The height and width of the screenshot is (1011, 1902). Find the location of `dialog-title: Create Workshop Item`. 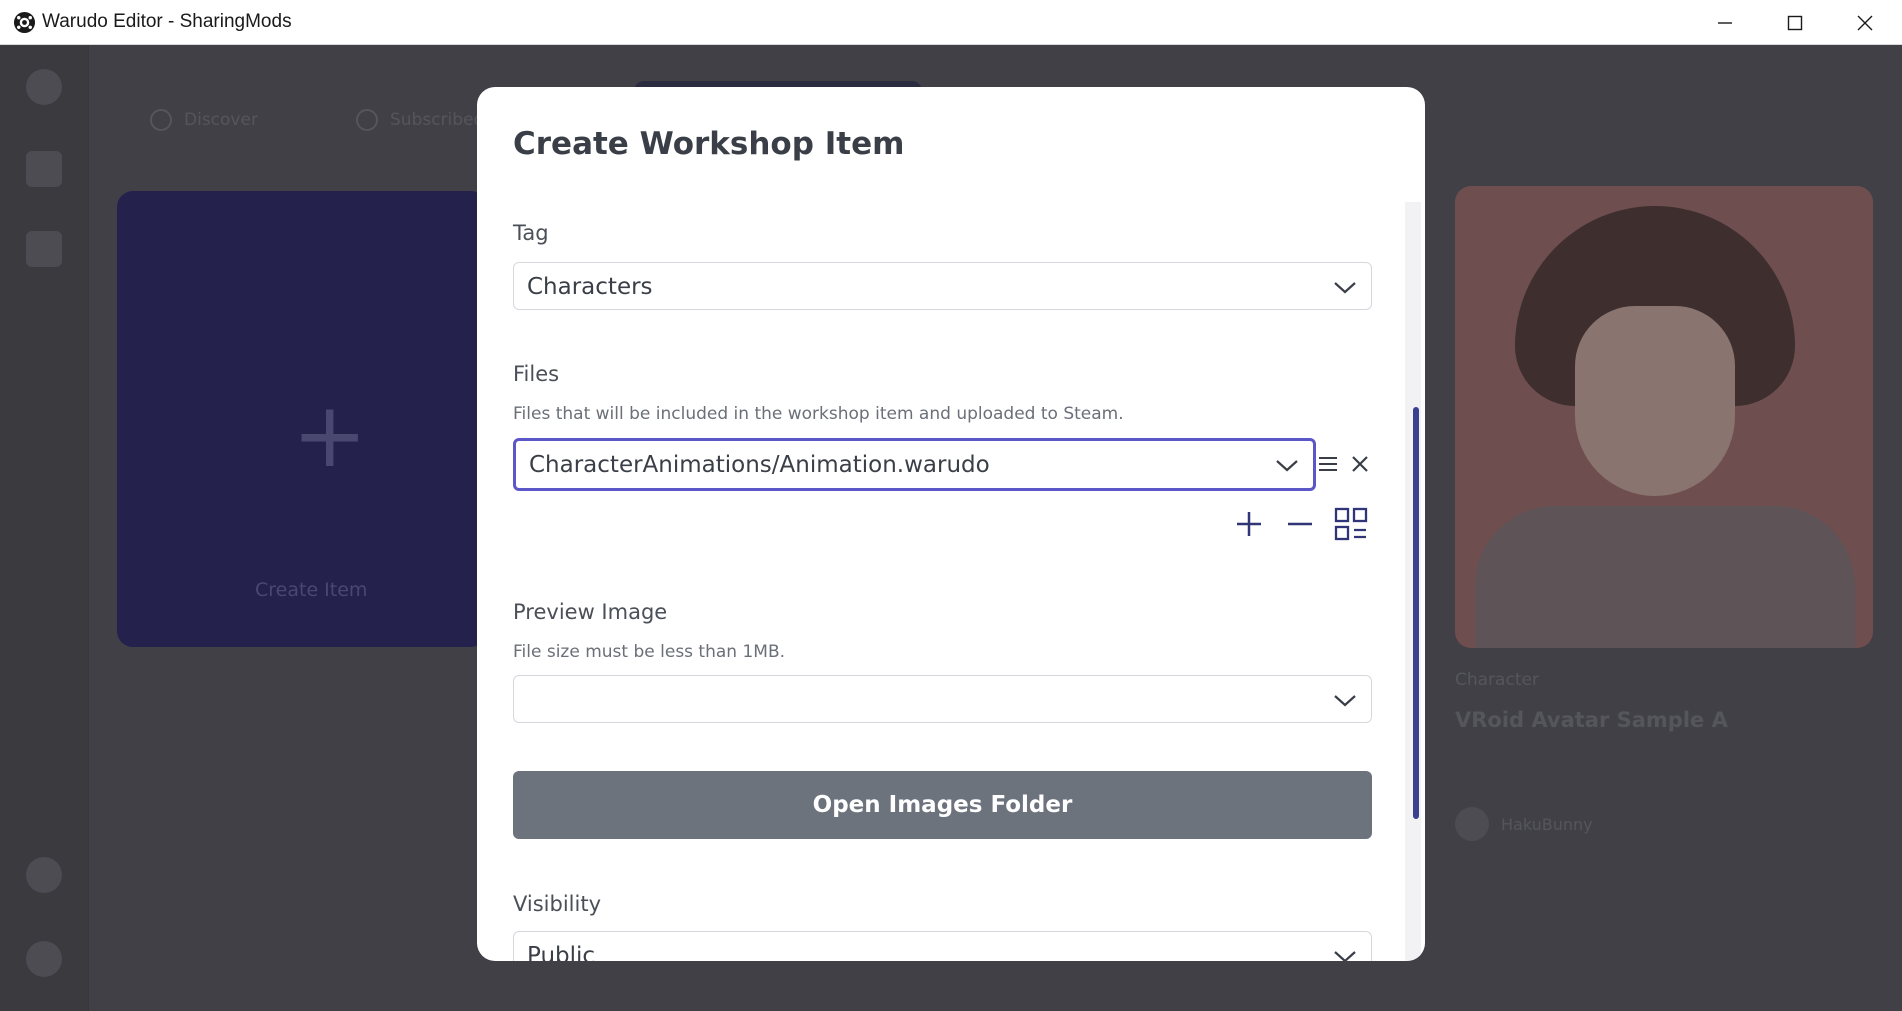

dialog-title: Create Workshop Item is located at coordinates (709, 144).